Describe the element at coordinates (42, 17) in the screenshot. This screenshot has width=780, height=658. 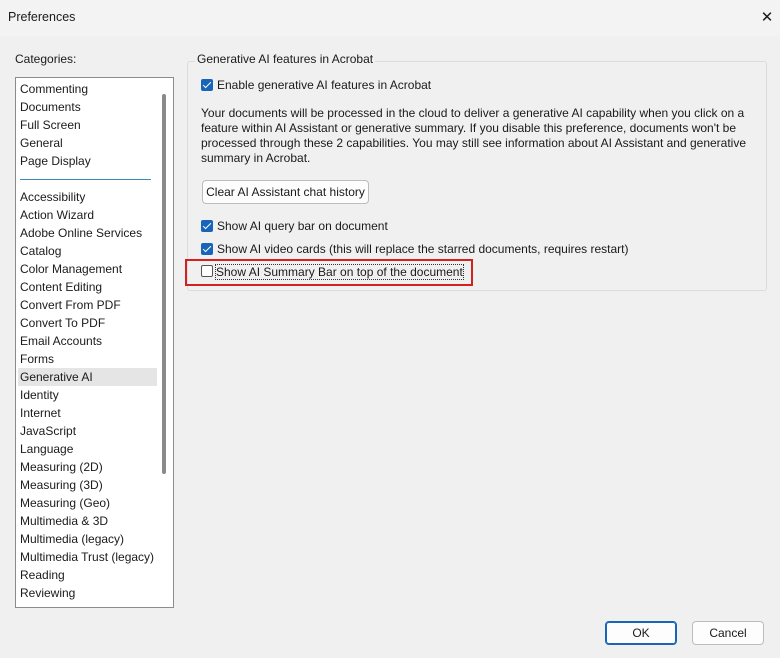
I see `window-title: Preferences` at that location.